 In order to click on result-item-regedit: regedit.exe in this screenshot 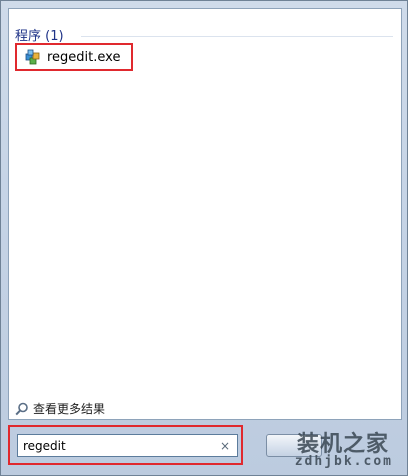, I will do `click(74, 57)`.